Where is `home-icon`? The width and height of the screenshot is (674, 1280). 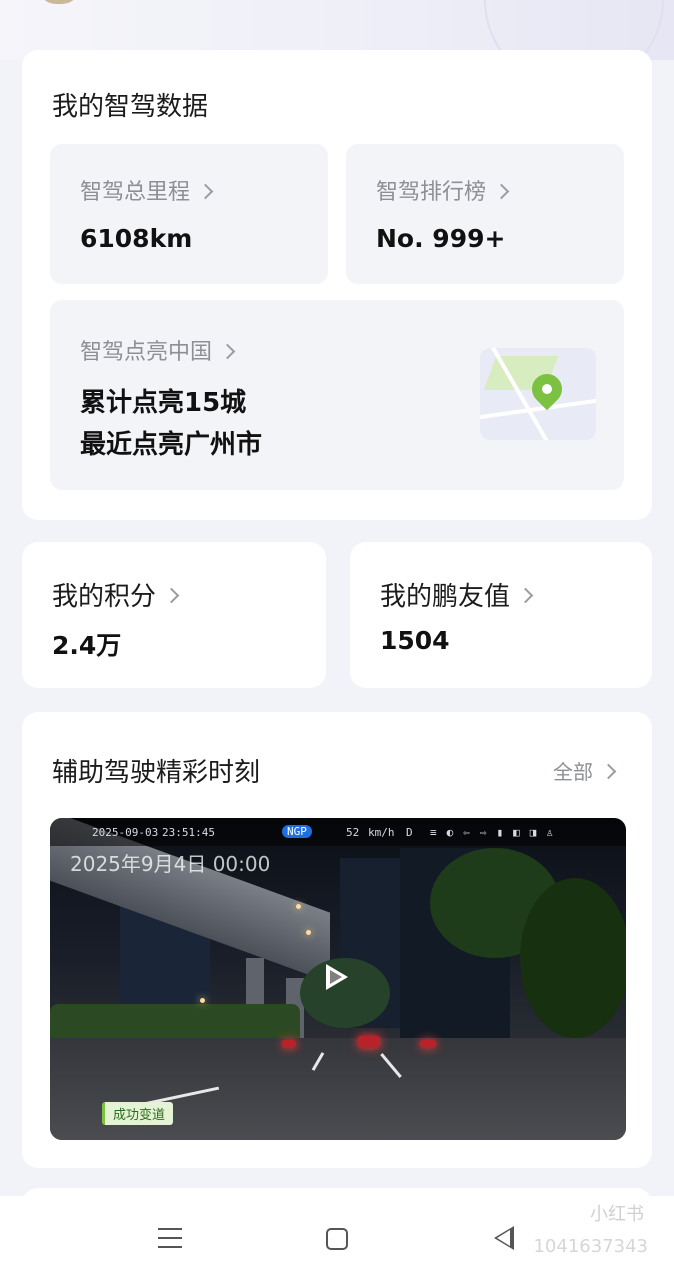 home-icon is located at coordinates (337, 1239).